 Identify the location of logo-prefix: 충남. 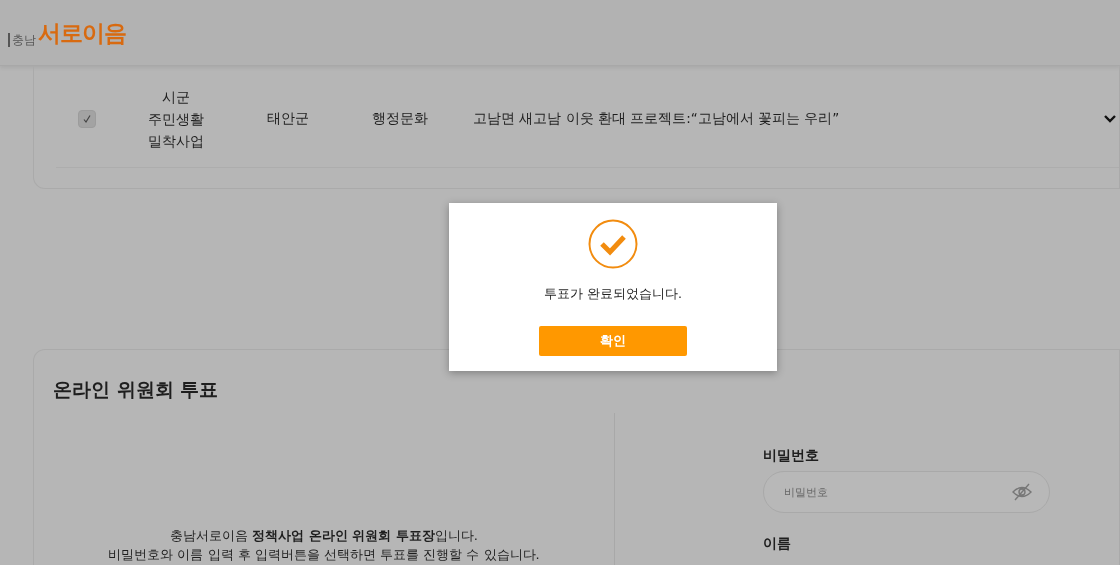
(22, 39).